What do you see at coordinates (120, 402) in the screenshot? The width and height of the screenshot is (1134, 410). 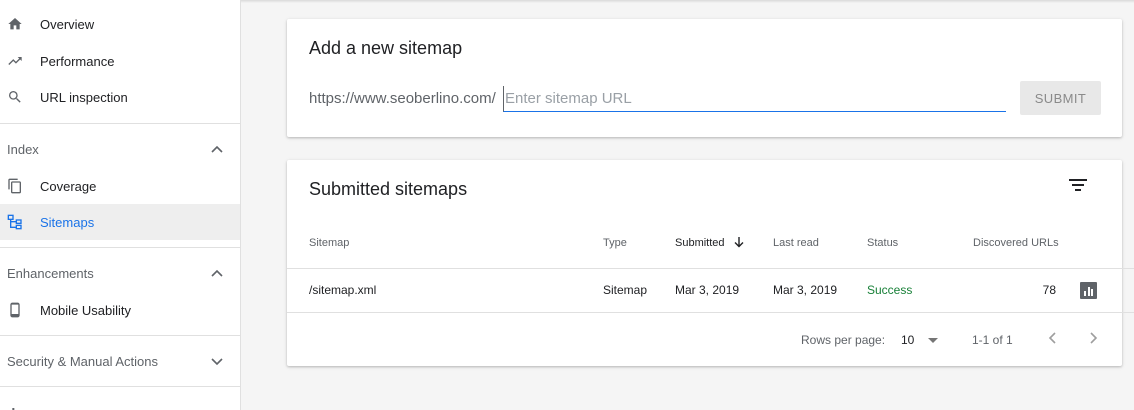 I see `sidebar-item-partial` at bounding box center [120, 402].